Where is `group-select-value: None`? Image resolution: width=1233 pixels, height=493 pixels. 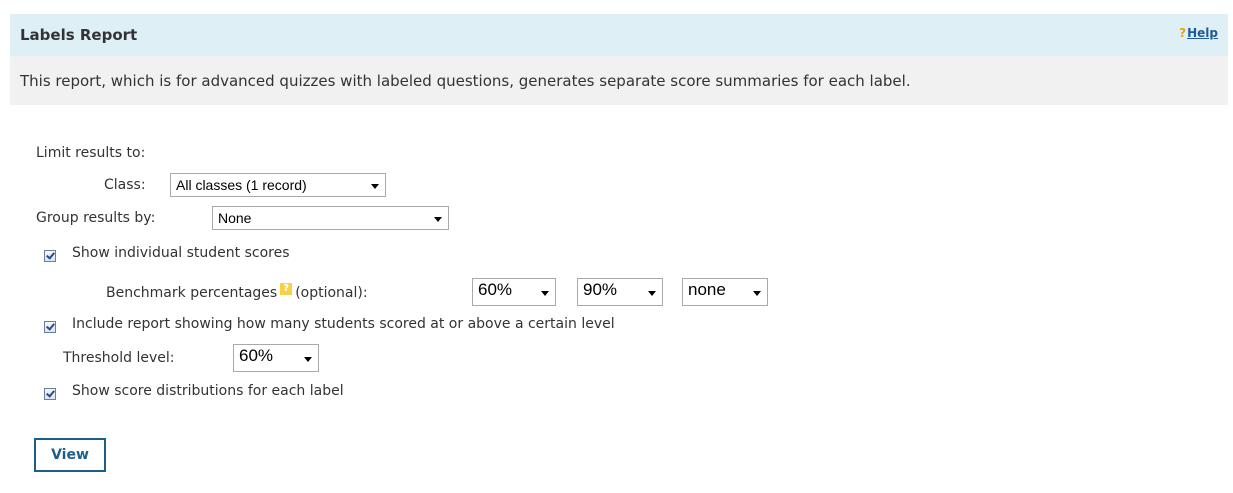
group-select-value: None is located at coordinates (235, 218).